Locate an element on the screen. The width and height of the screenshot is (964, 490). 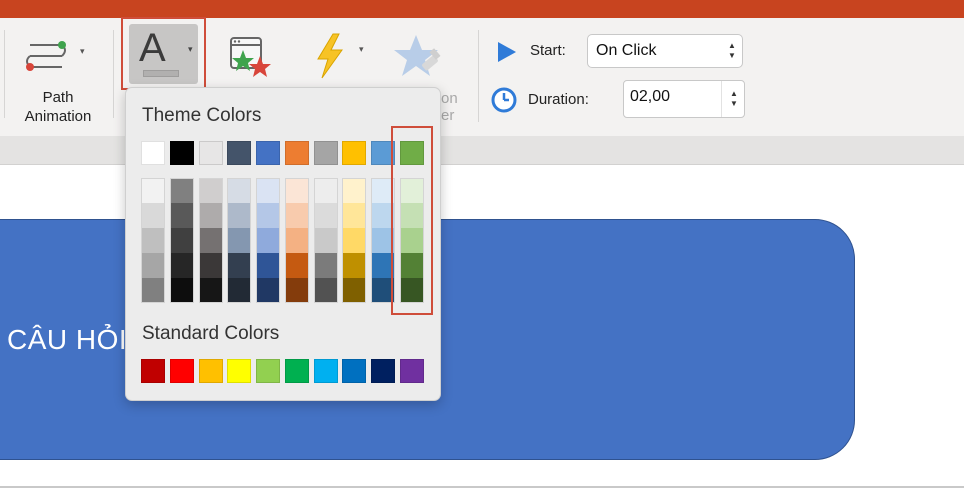
path-animation-label: Path Animation is located at coordinates (58, 107).